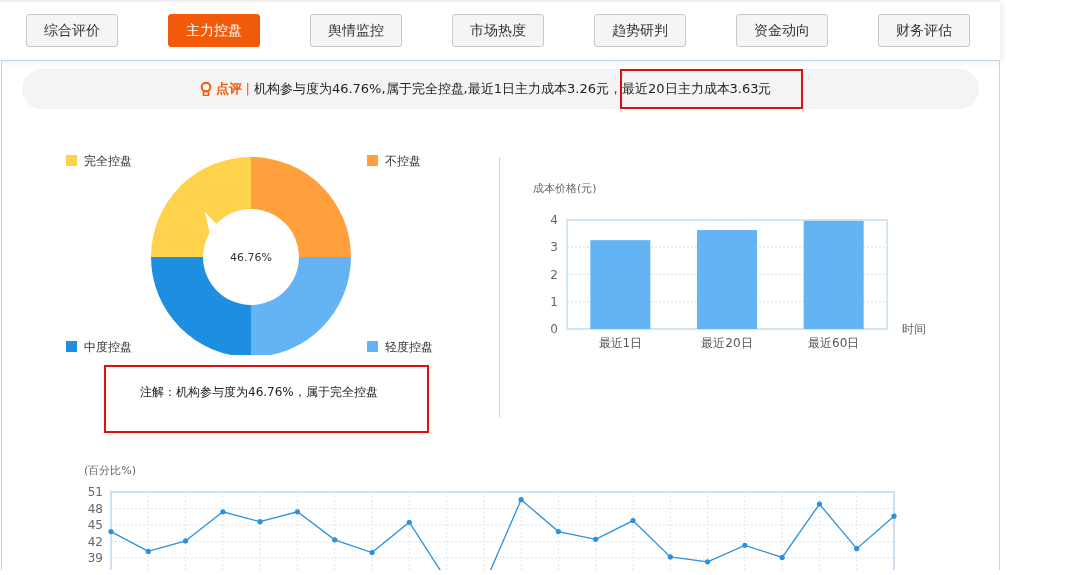 The width and height of the screenshot is (1084, 575). Describe the element at coordinates (914, 329) in the screenshot. I see `axis-title: 时间` at that location.